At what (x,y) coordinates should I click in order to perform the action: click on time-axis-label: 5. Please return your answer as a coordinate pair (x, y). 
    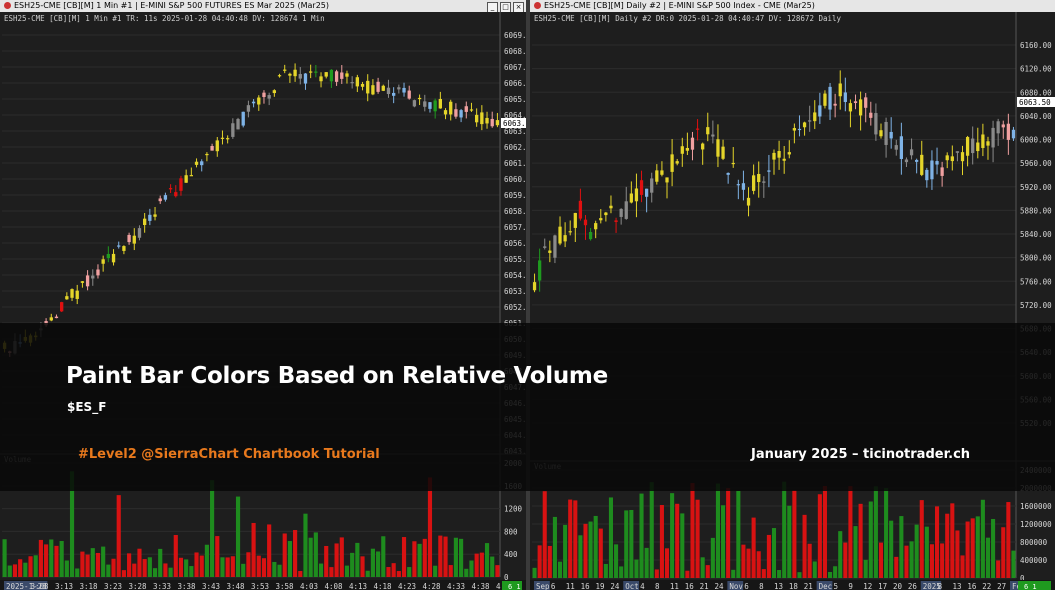
    Looking at the image, I should click on (836, 586).